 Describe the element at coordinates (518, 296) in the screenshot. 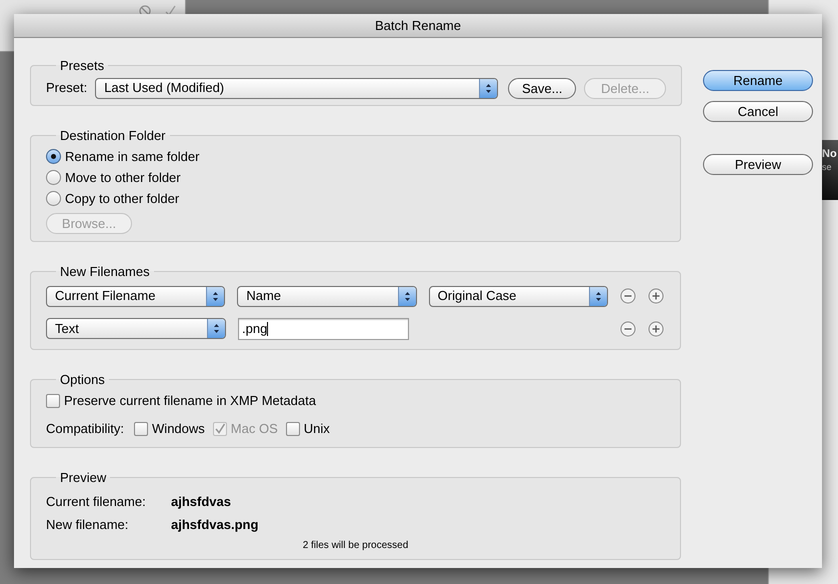

I see `filename-dropdown: Original Case` at that location.